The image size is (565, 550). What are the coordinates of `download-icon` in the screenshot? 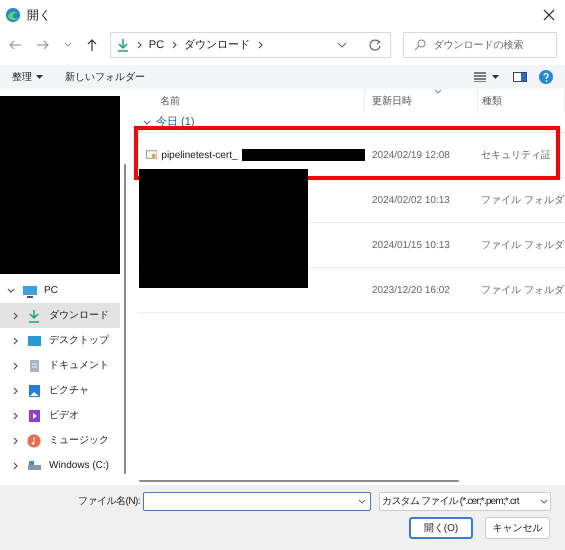 It's located at (122, 45).